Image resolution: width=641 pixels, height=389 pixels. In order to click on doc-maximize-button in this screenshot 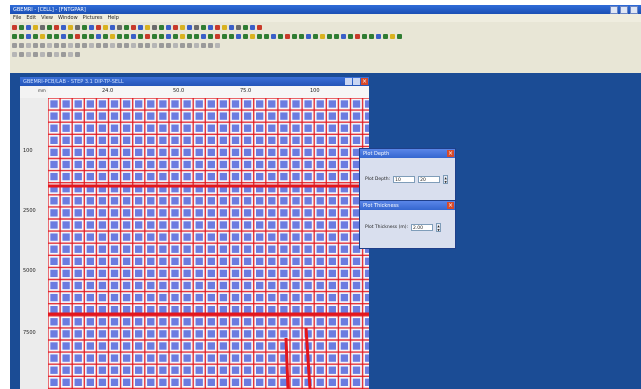, I will do `click(356, 81)`.